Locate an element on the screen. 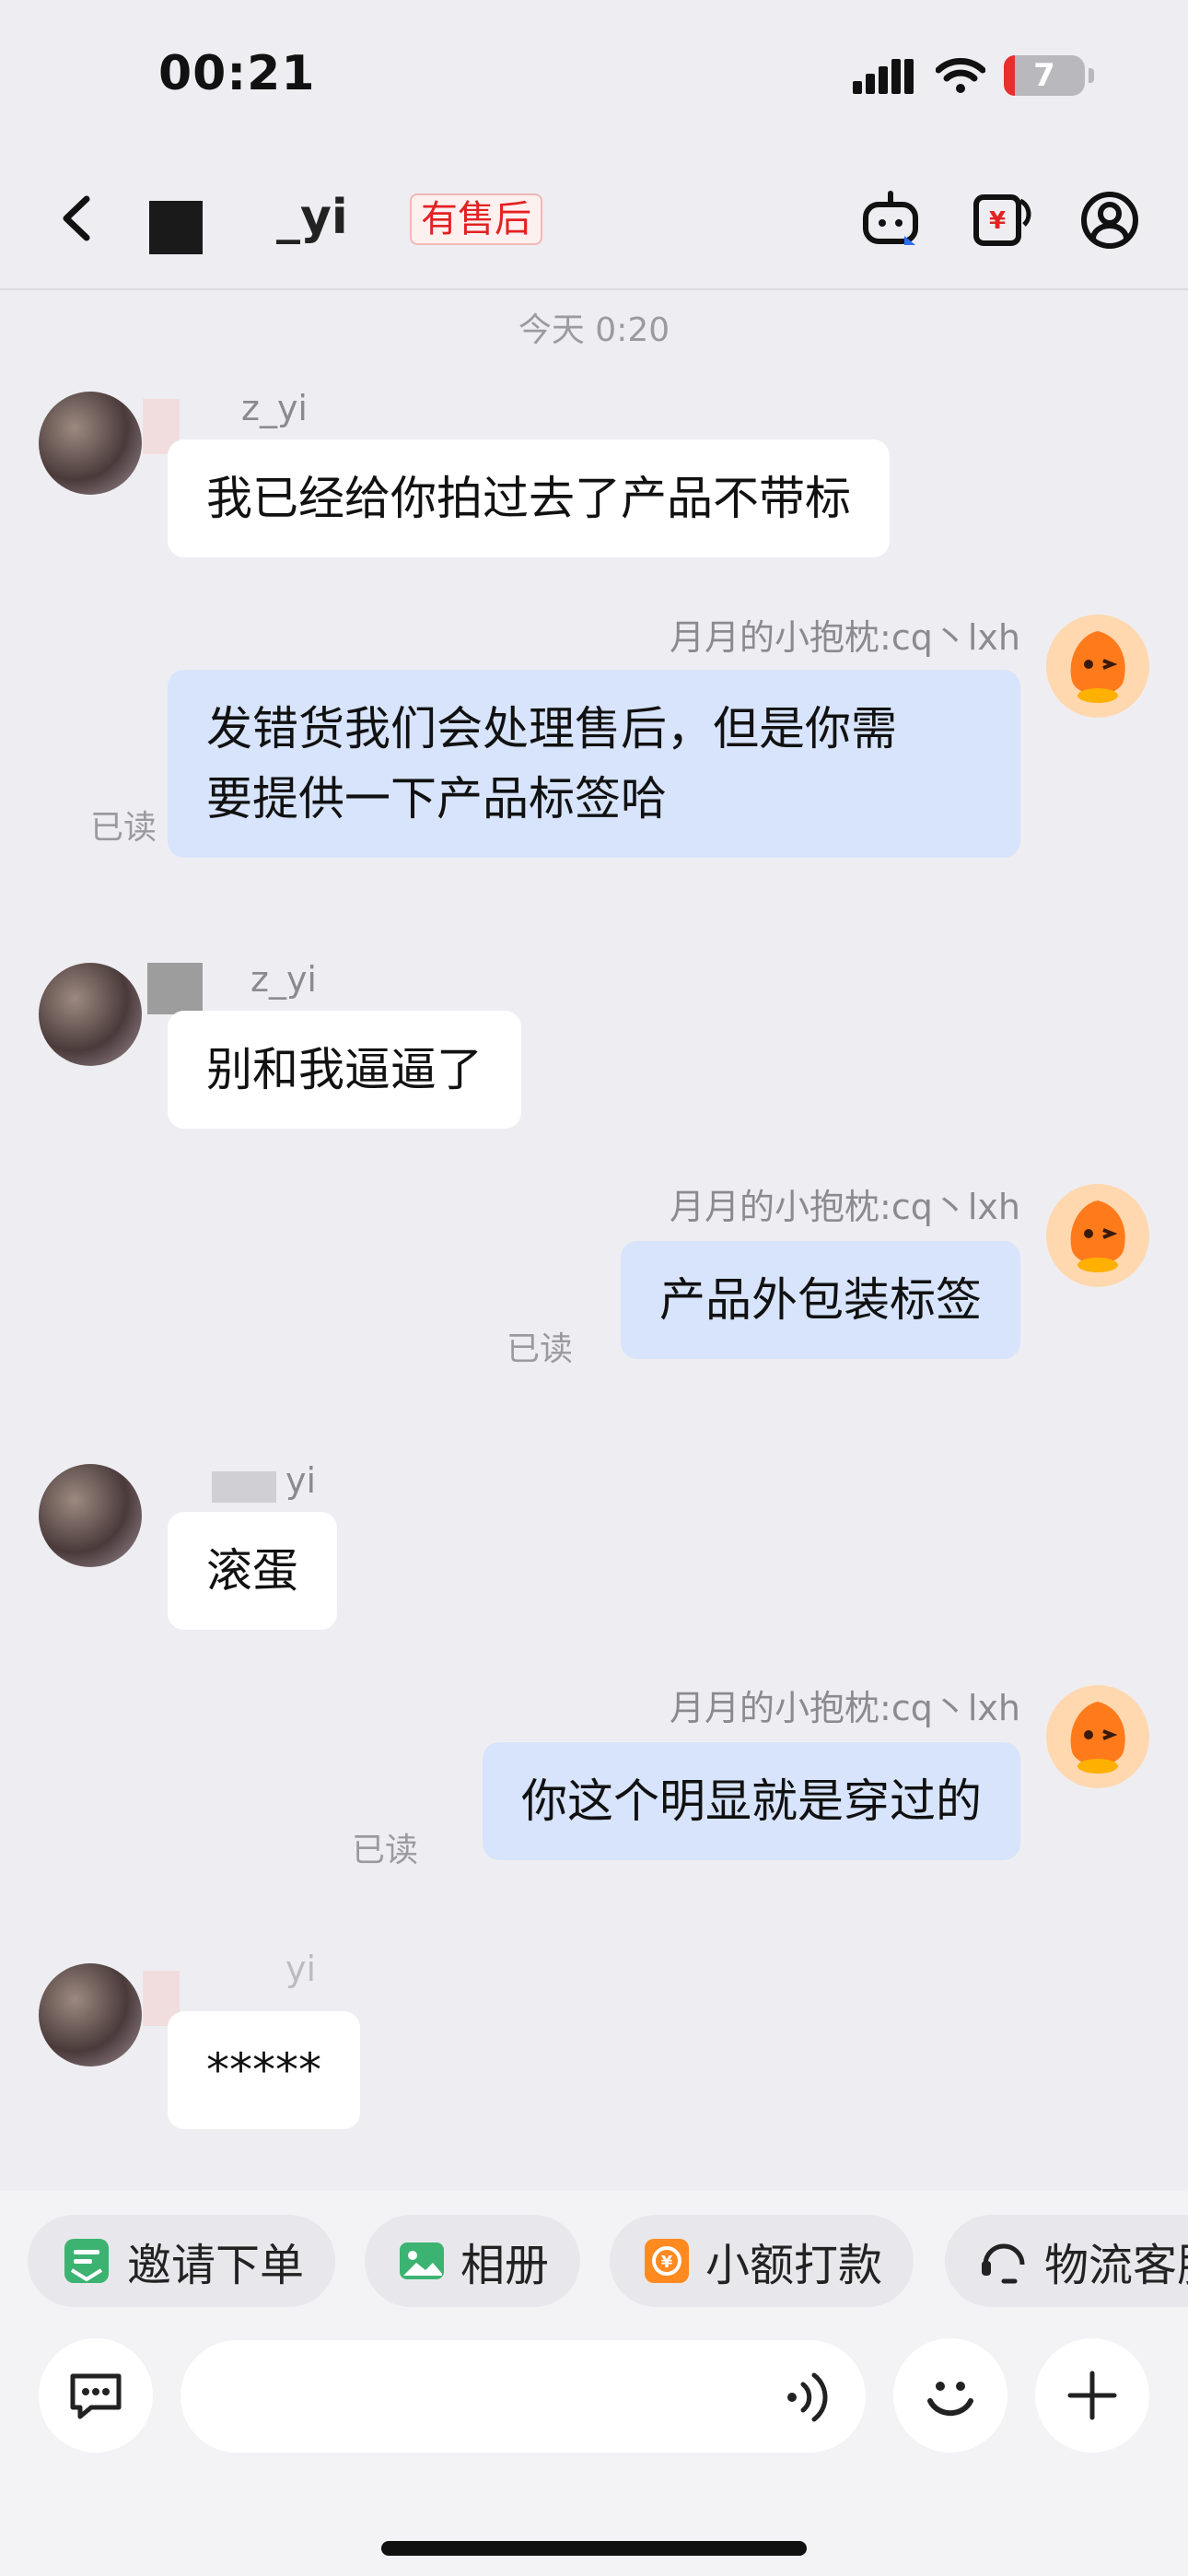 The height and width of the screenshot is (2576, 1188). message-bubble: 别和我逼逼了 is located at coordinates (344, 1070).